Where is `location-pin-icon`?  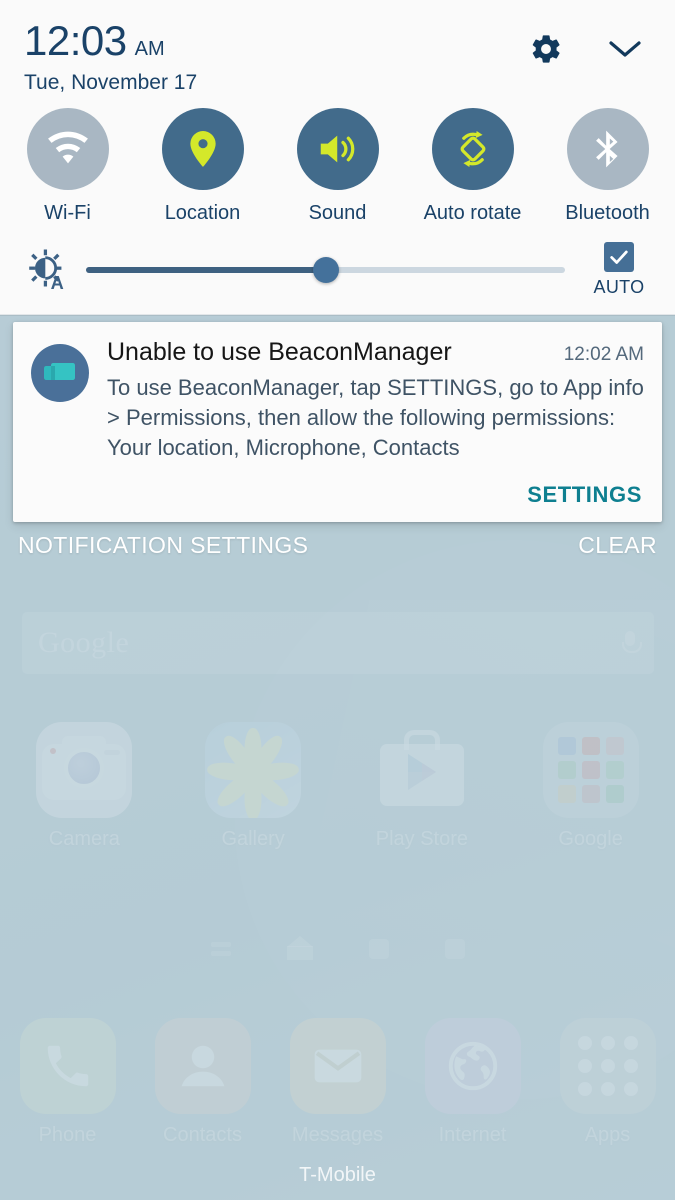 location-pin-icon is located at coordinates (202, 149).